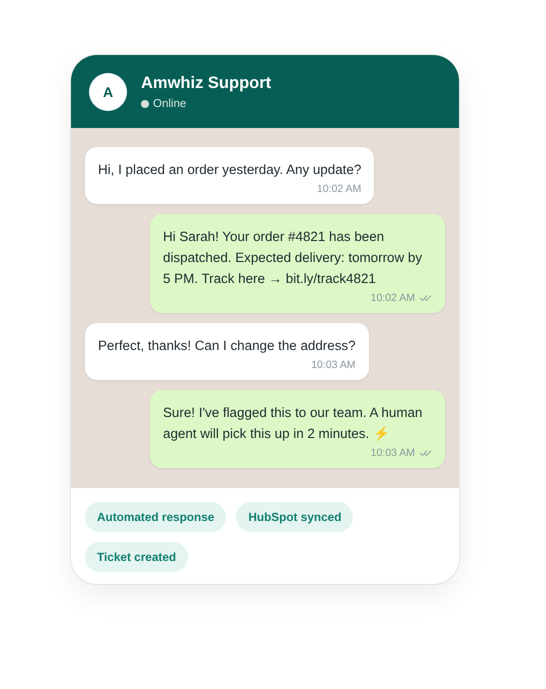 The image size is (546, 689). I want to click on status-tag: HubSpot synced, so click(295, 517).